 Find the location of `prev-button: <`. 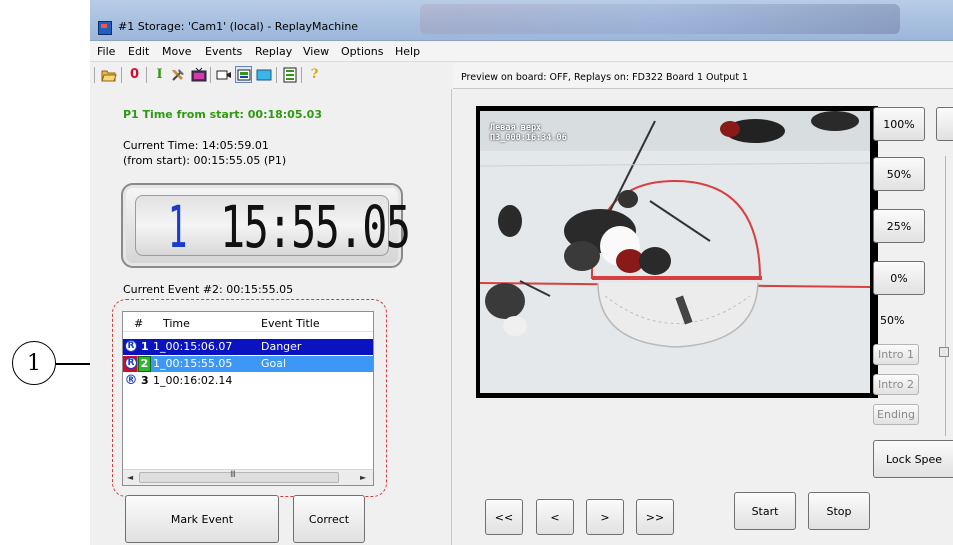

prev-button: < is located at coordinates (555, 517).